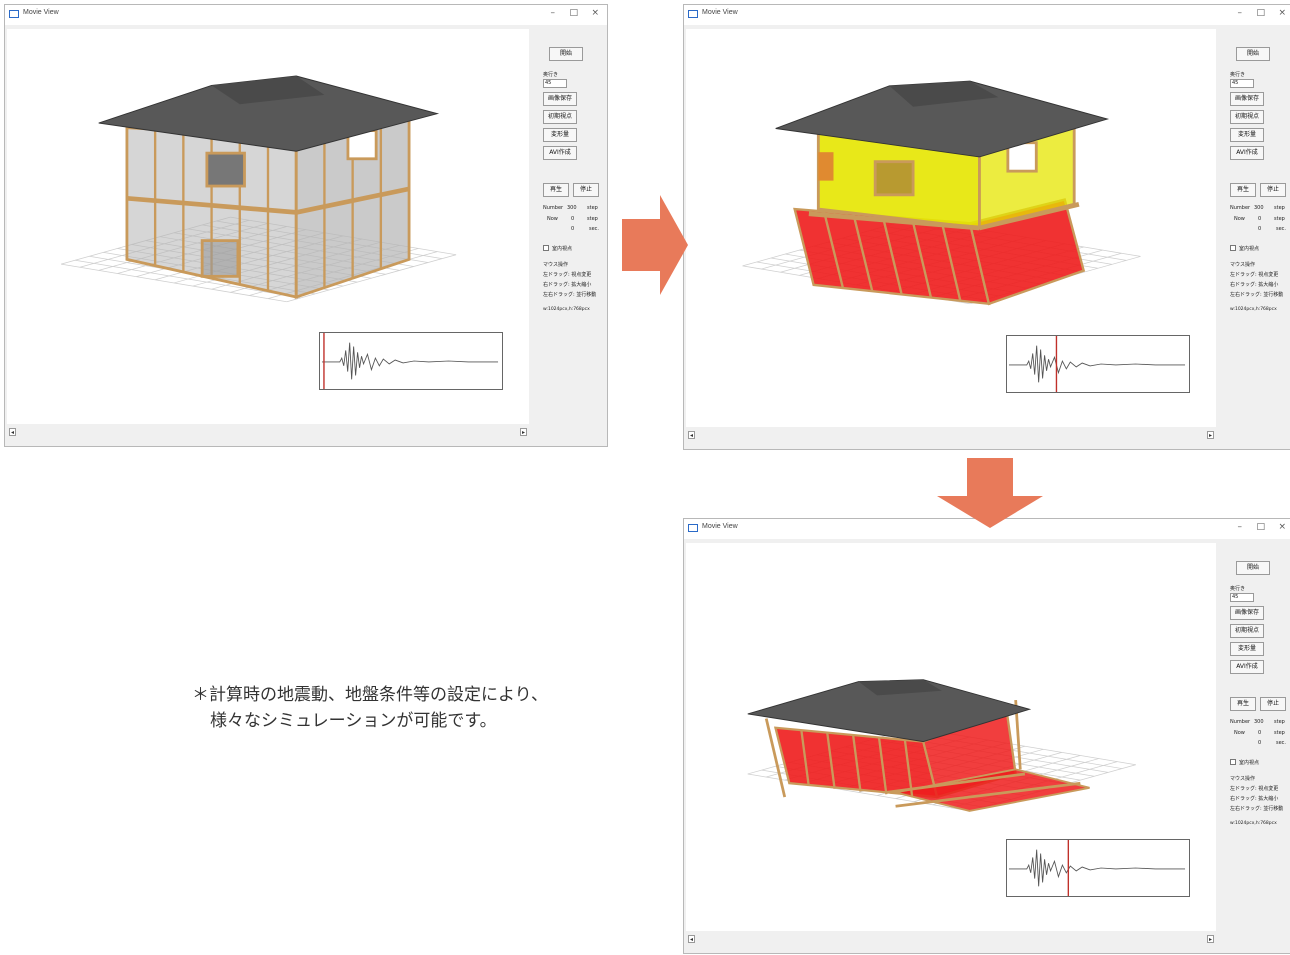  Describe the element at coordinates (655, 245) in the screenshot. I see `right-arrow-icon` at that location.